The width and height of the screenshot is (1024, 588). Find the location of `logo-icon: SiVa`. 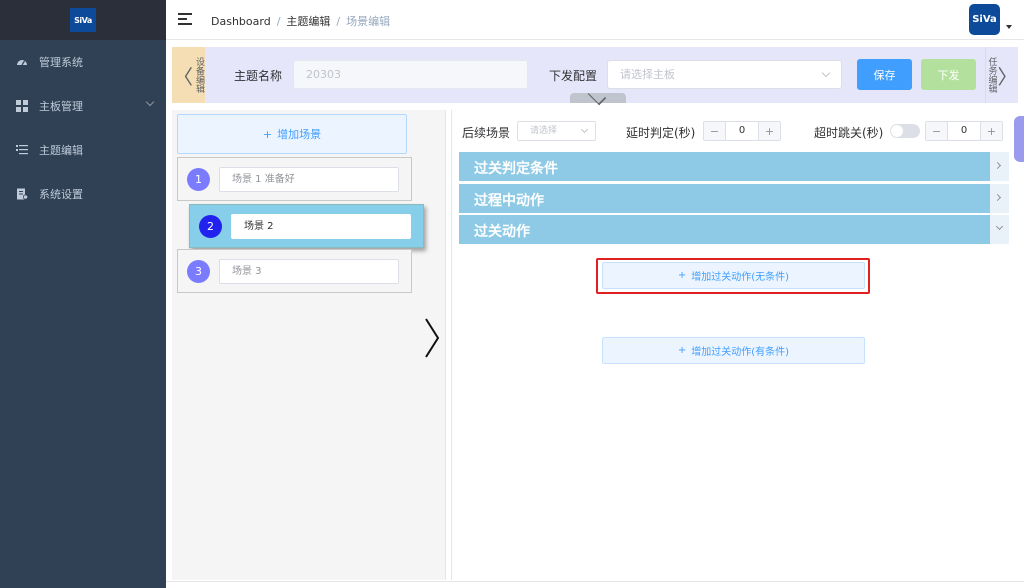

logo-icon: SiVa is located at coordinates (83, 20).